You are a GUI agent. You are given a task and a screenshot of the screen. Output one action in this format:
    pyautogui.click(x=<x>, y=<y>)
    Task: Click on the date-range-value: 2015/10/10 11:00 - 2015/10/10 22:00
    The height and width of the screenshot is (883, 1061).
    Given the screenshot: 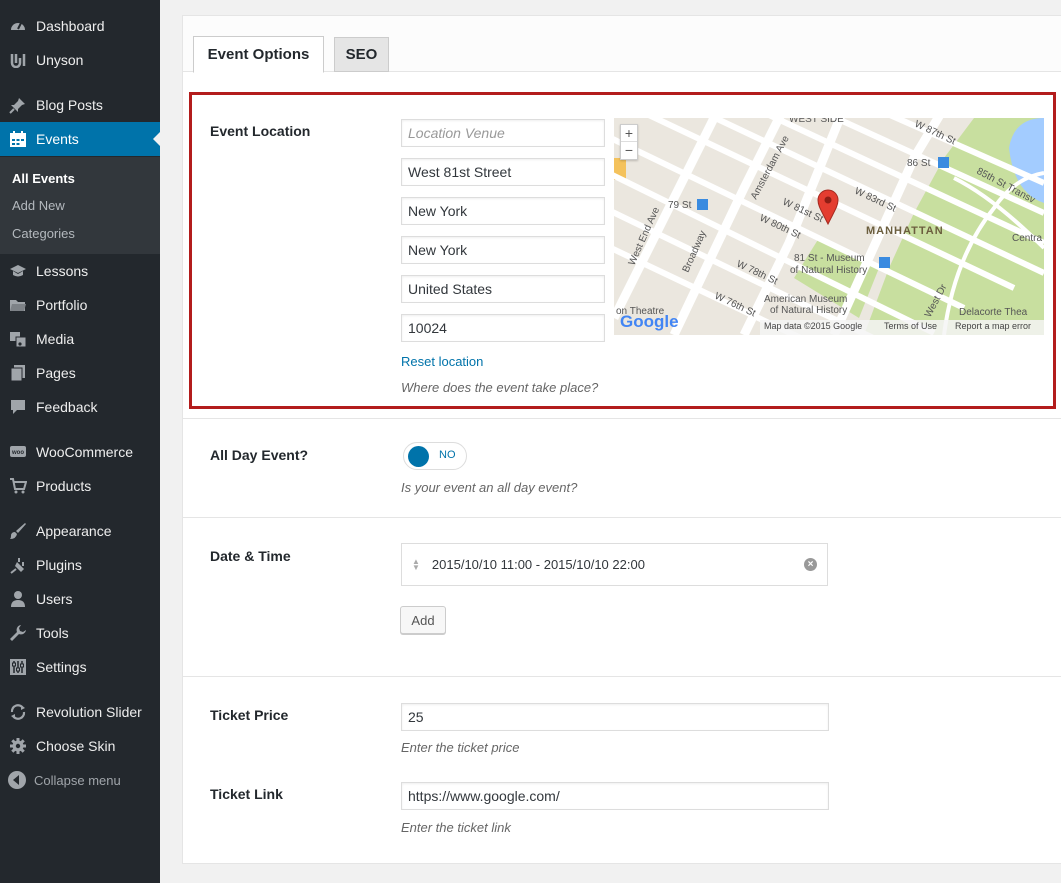 What is the action you would take?
    pyautogui.click(x=538, y=564)
    